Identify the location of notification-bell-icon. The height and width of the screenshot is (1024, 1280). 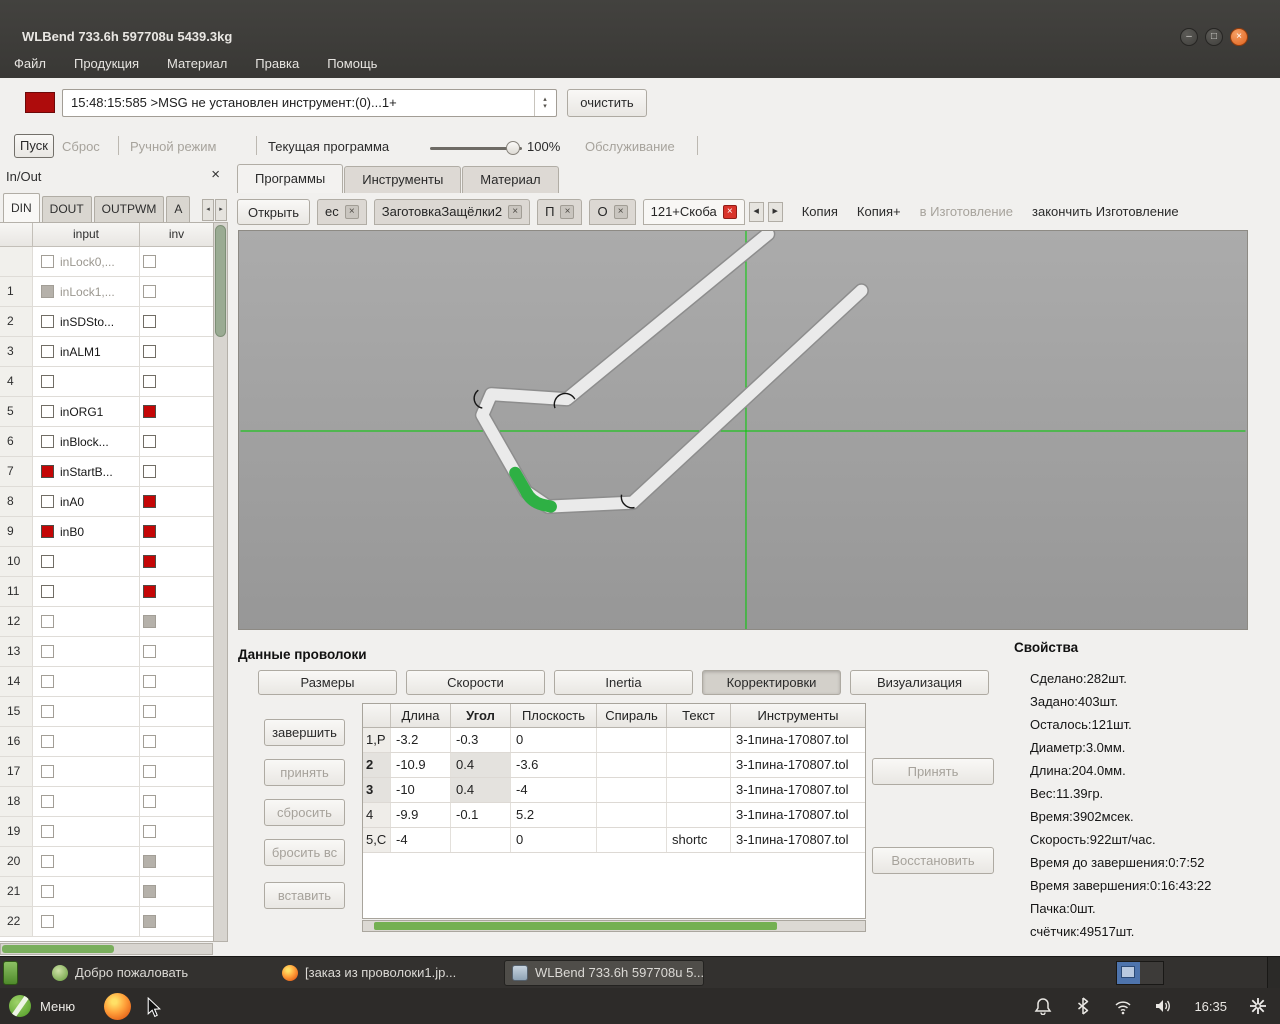
(1043, 1006).